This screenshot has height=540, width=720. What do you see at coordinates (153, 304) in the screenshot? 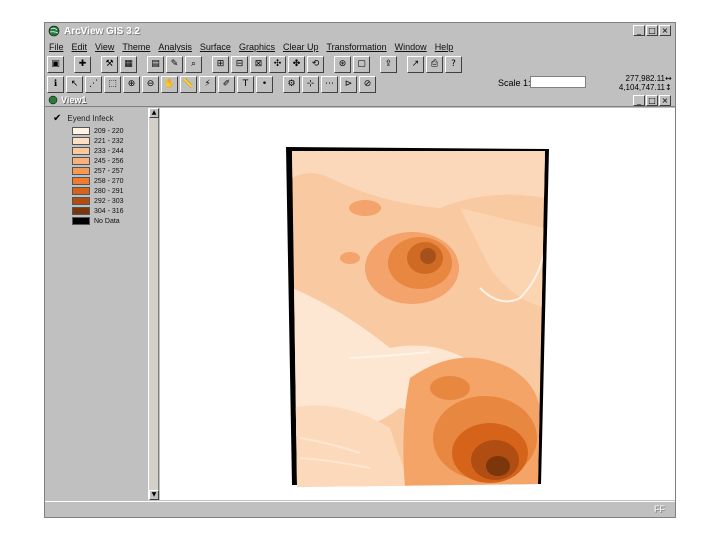
I see `toc-scrollbar: ▲ ▼` at bounding box center [153, 304].